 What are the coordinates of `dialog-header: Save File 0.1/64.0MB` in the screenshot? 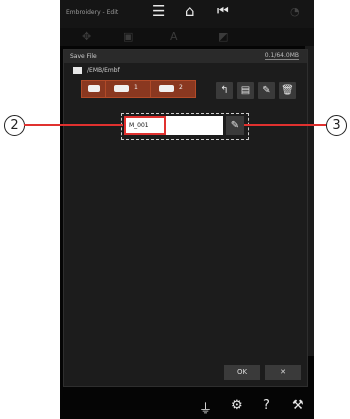 It's located at (185, 56).